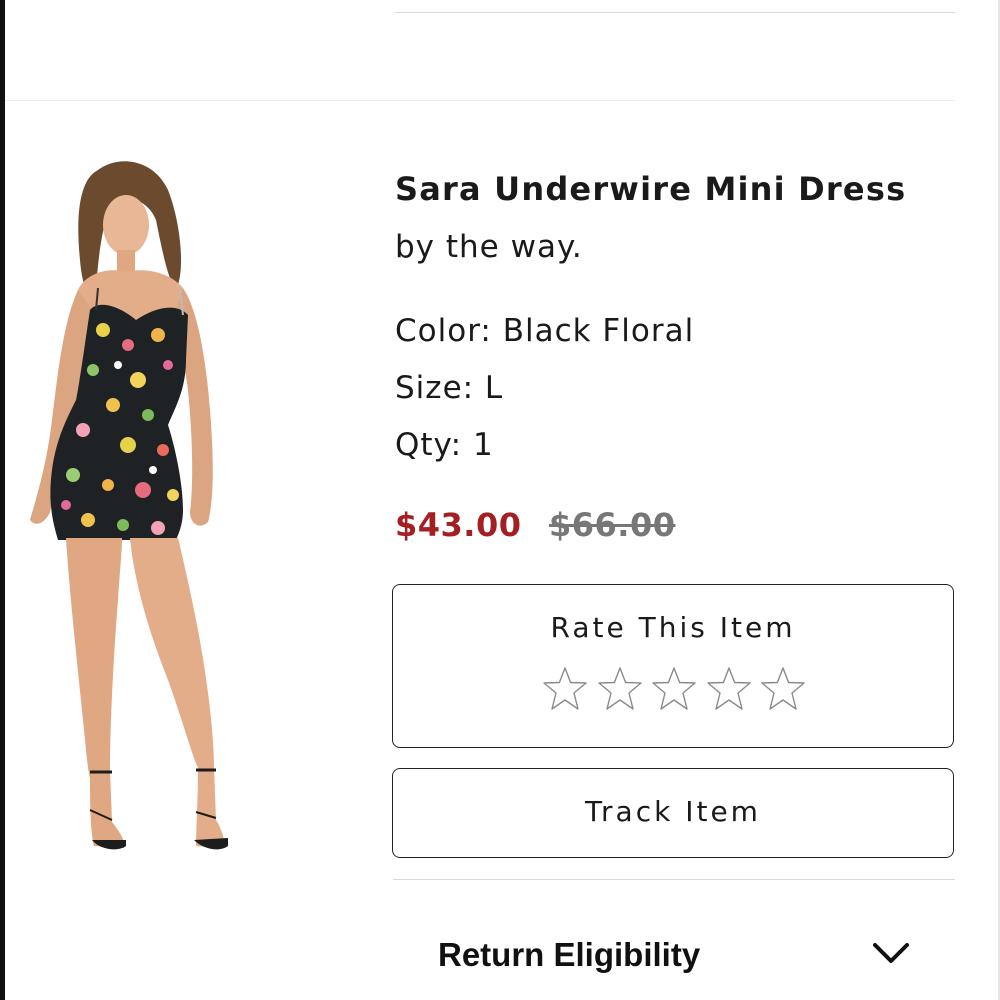  Describe the element at coordinates (2, 500) in the screenshot. I see `left-edge-border` at that location.